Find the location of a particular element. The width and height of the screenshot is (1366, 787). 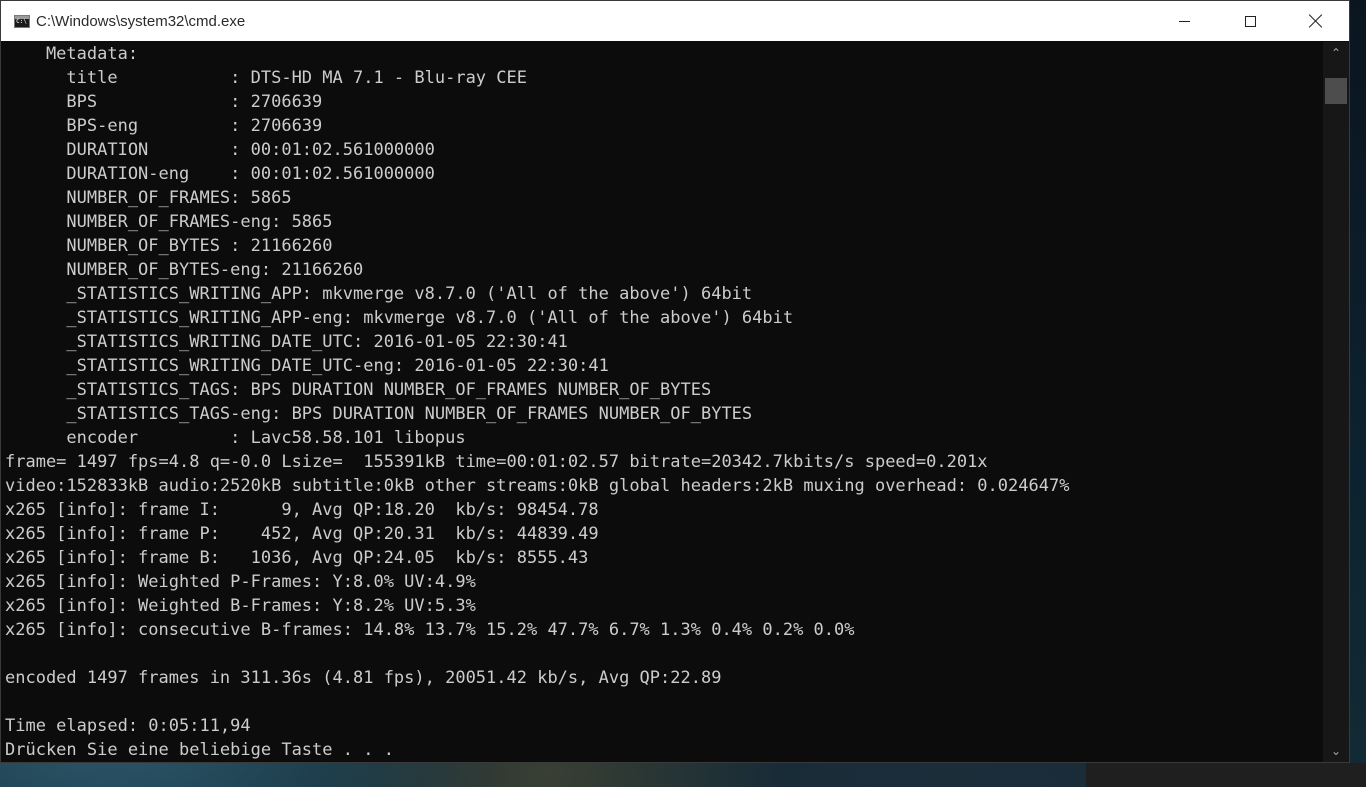

maximize-button is located at coordinates (1250, 21).